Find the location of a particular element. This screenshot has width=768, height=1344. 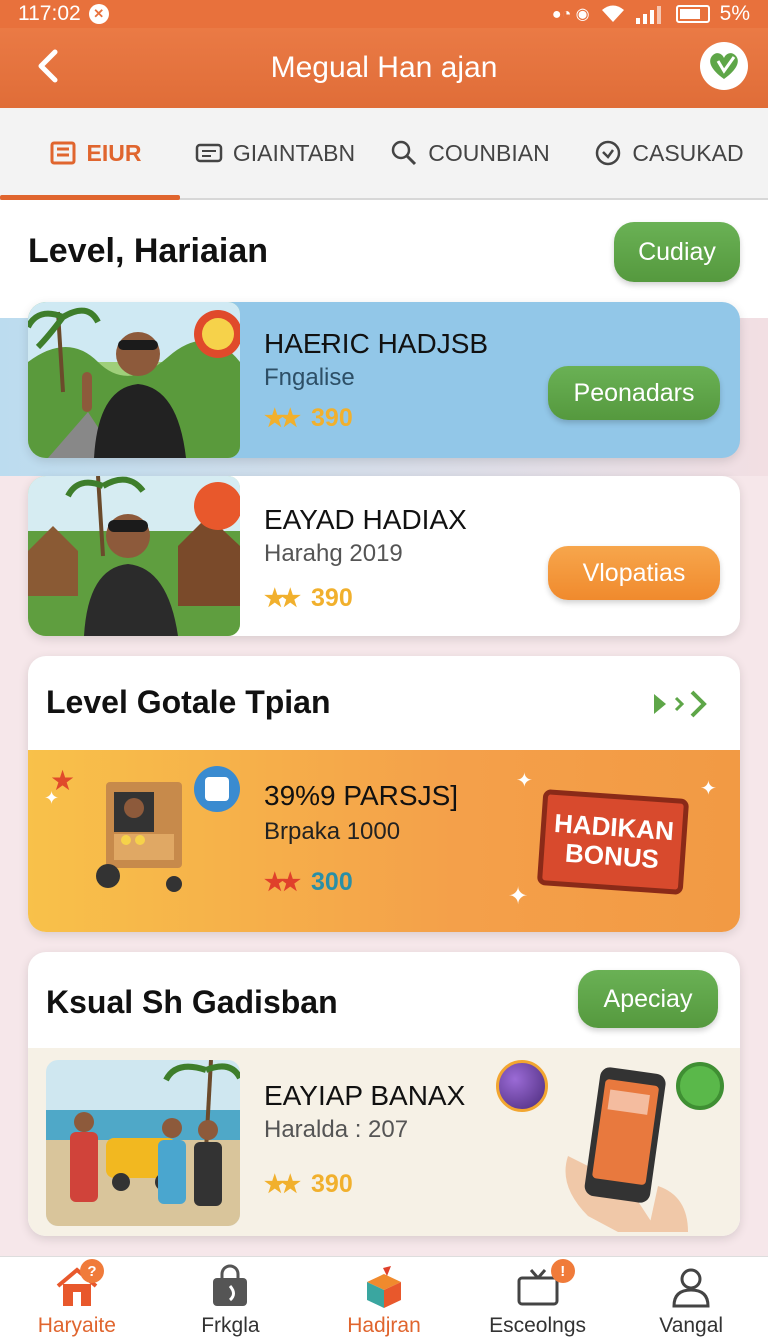

offer-title: EAYIAP BANAX is located at coordinates (365, 1095).